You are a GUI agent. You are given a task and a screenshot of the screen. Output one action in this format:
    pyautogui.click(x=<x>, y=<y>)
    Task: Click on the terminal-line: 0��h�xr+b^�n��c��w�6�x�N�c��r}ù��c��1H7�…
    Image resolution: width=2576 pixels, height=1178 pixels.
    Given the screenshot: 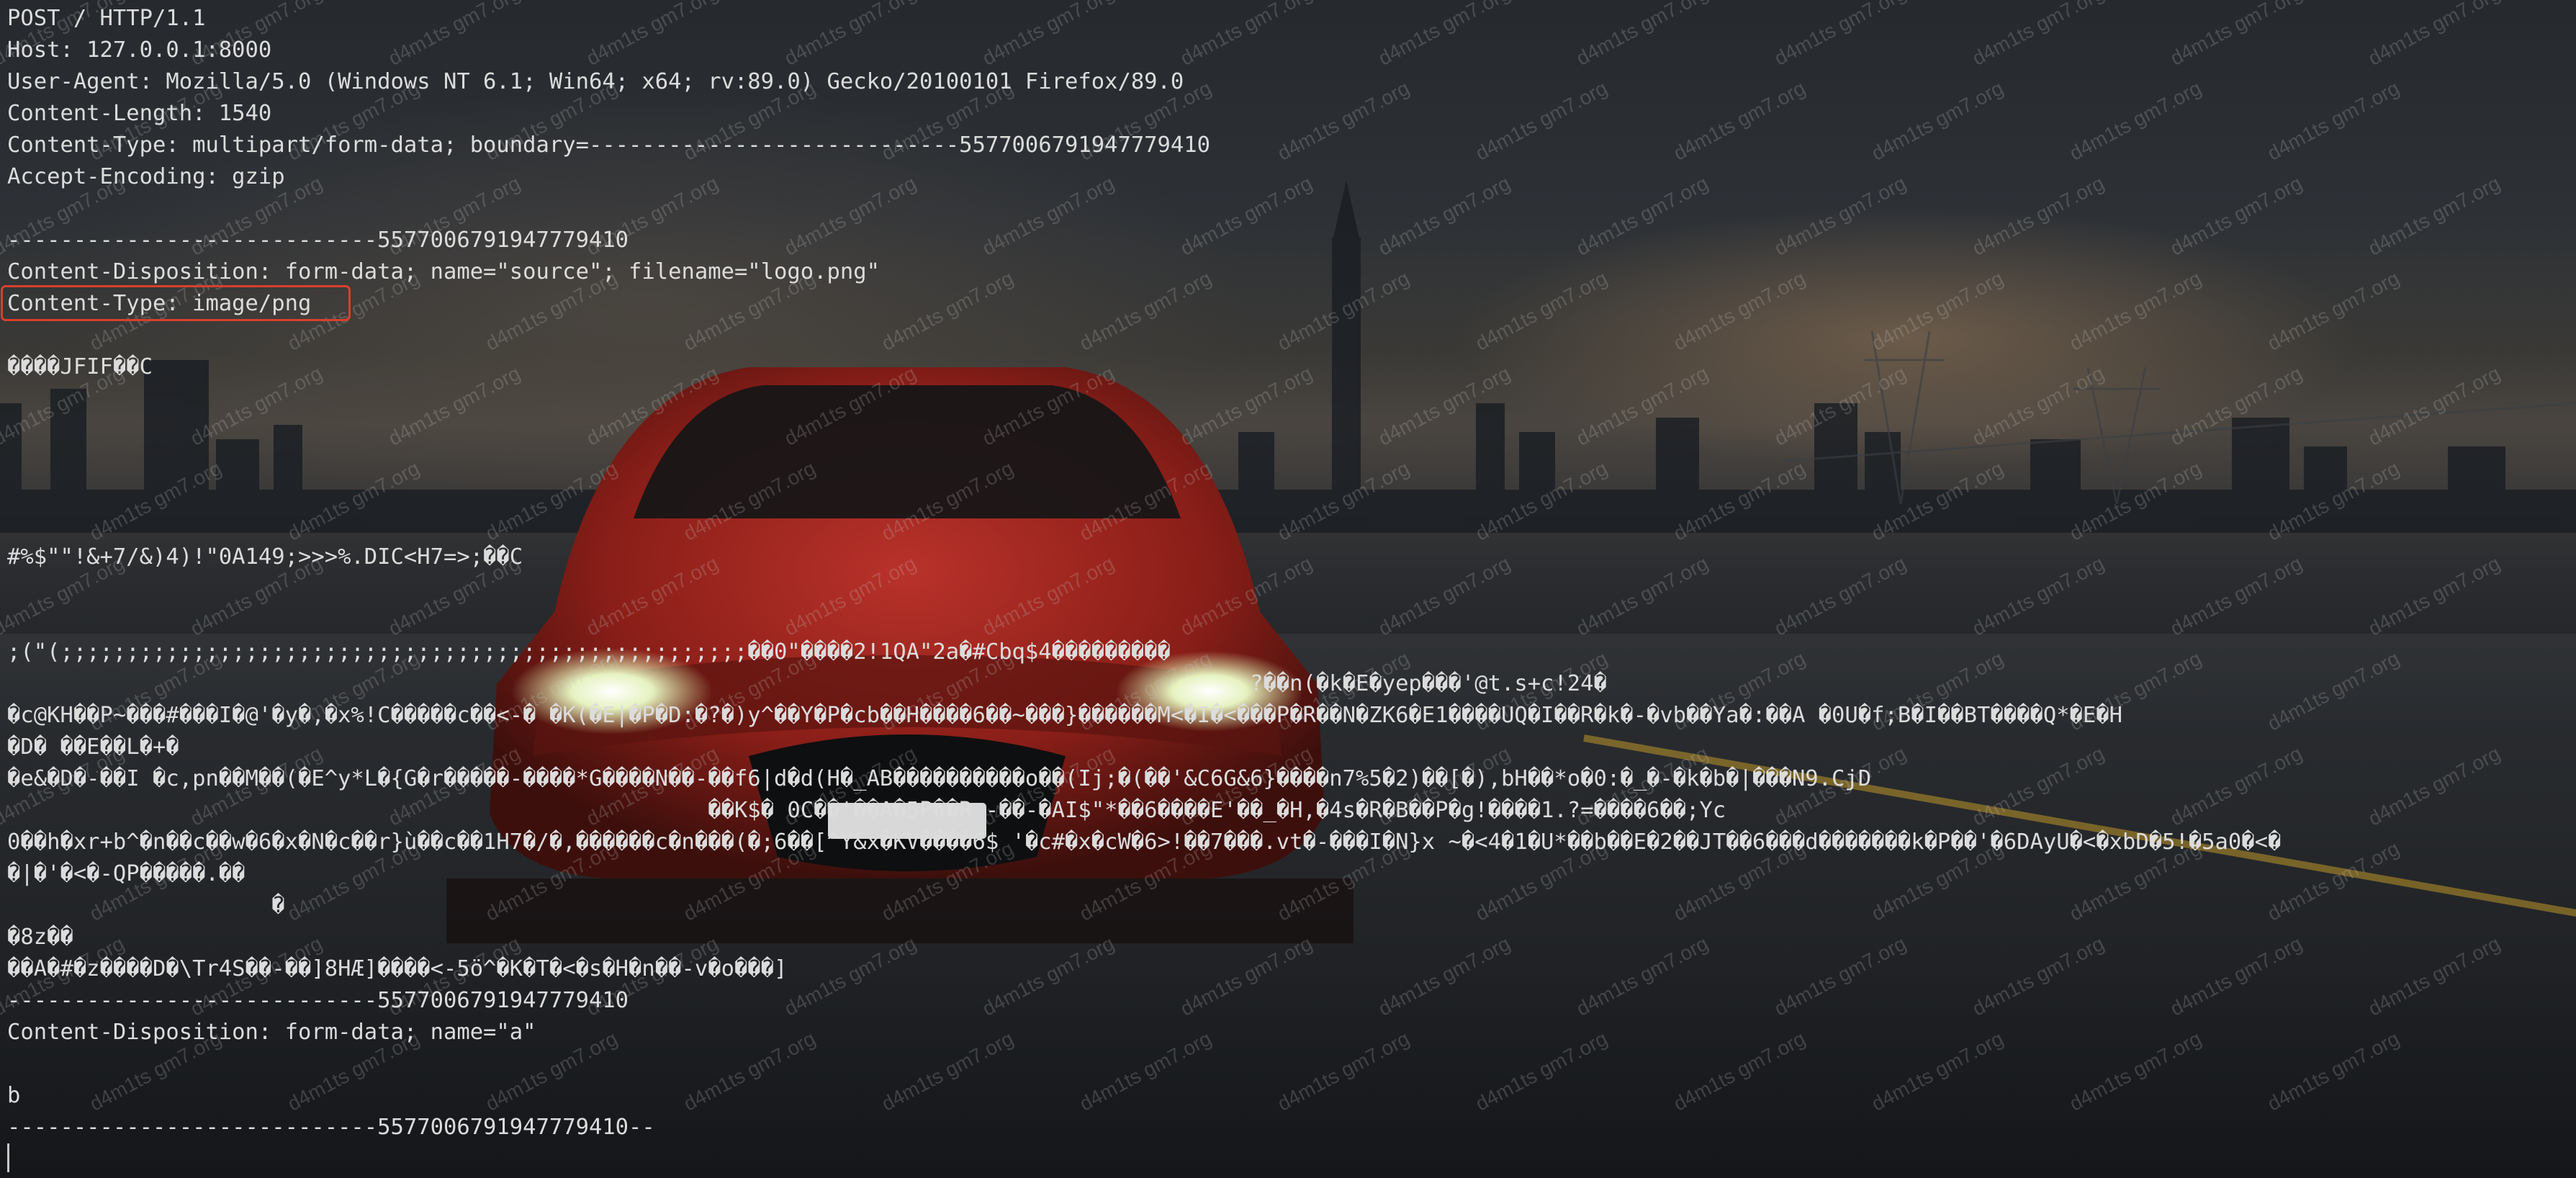 What is the action you would take?
    pyautogui.click(x=1144, y=842)
    